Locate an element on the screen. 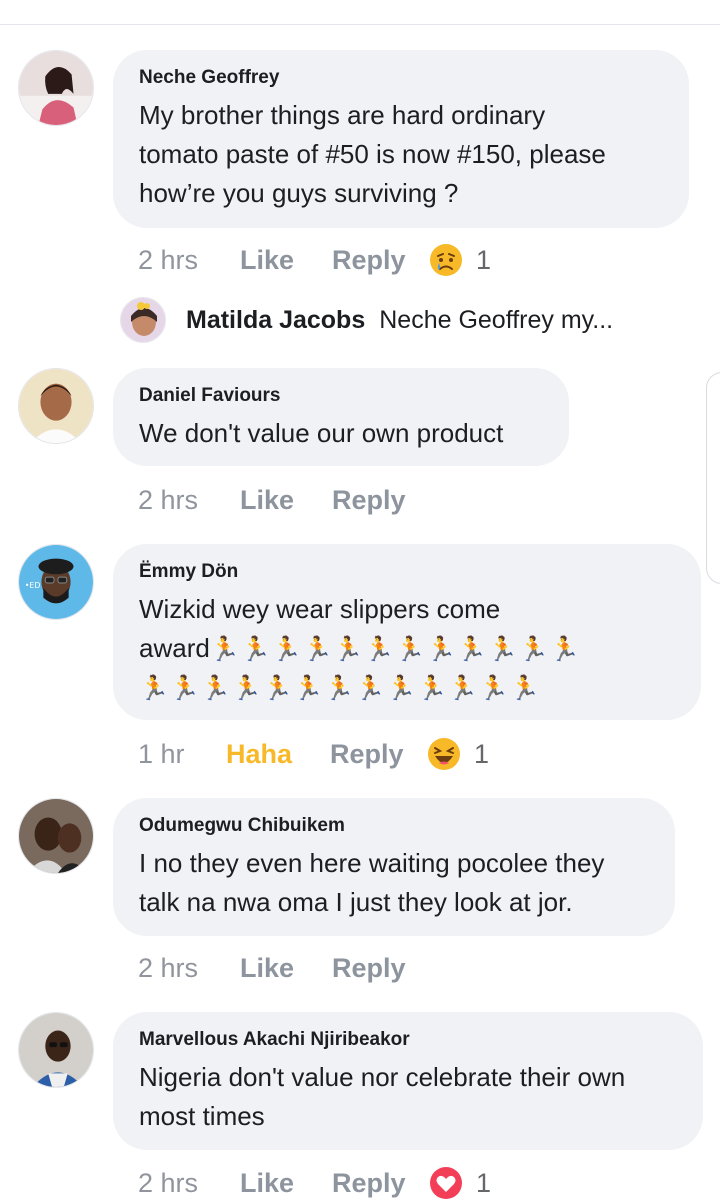 Image resolution: width=720 pixels, height=1203 pixels. comment-text-line: talk na nwa oma I just they look at jor. is located at coordinates (356, 902).